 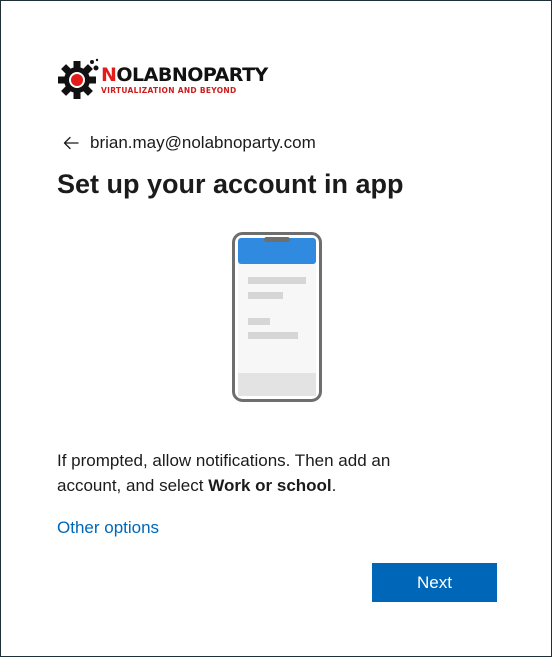 I want to click on smartphone-illustration-icon, so click(x=277, y=317).